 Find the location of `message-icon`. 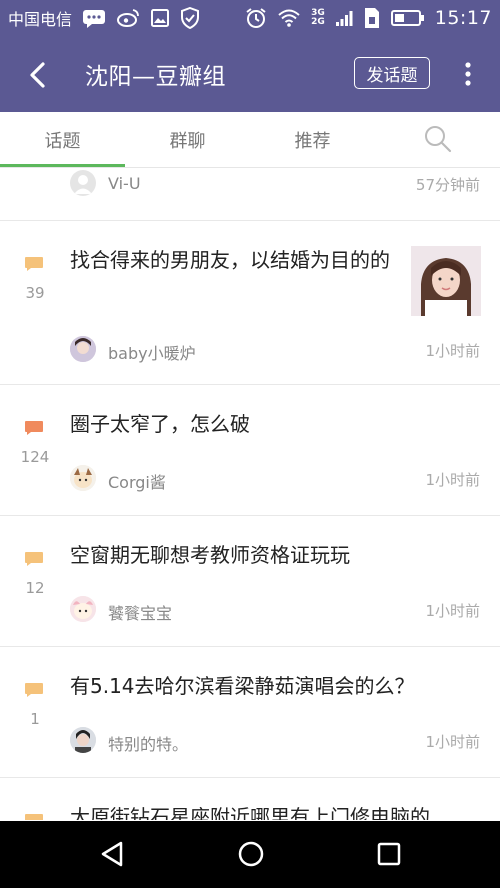

message-icon is located at coordinates (94, 18).